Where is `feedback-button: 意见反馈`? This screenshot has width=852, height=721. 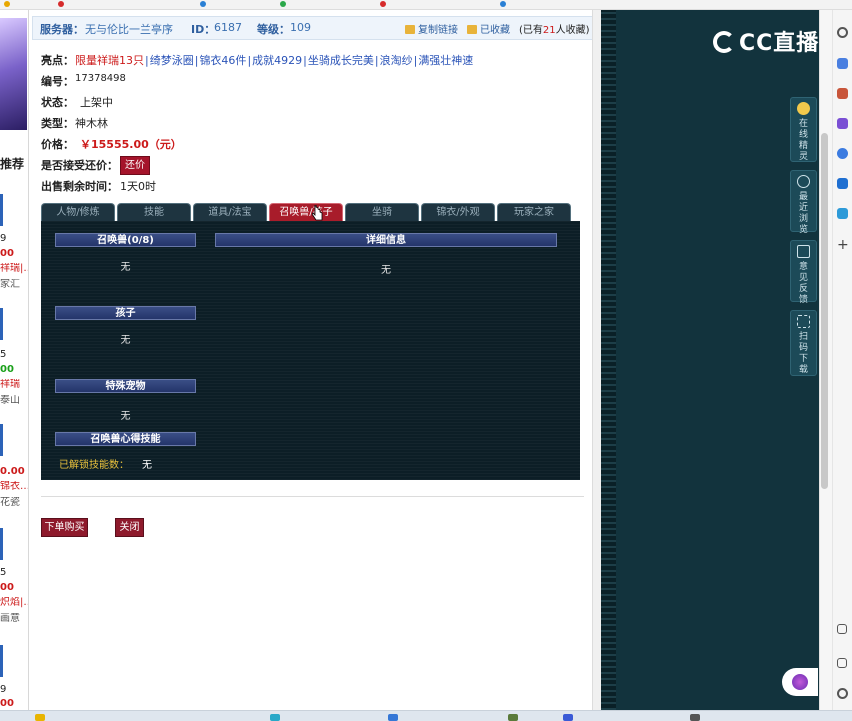
feedback-button: 意见反馈 is located at coordinates (803, 272).